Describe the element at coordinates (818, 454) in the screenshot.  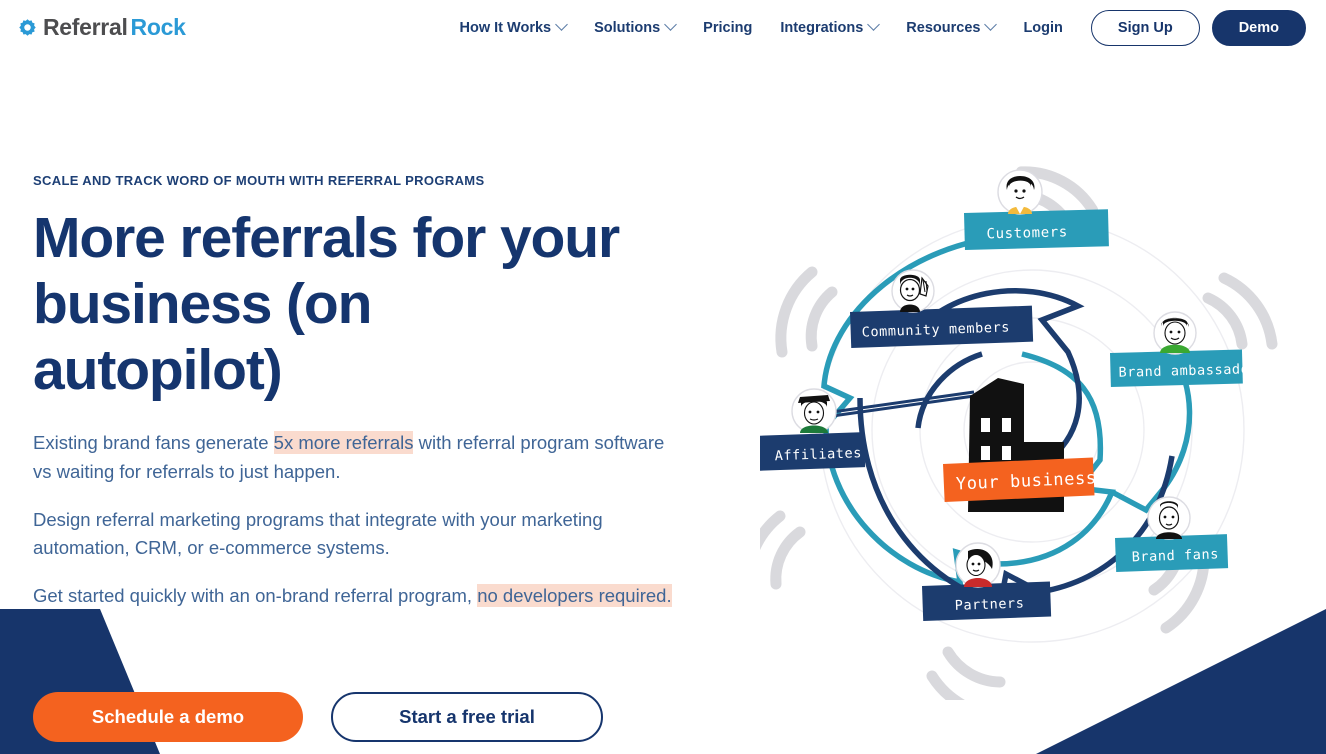
I see `label-affiliates-text: Affiliates` at that location.